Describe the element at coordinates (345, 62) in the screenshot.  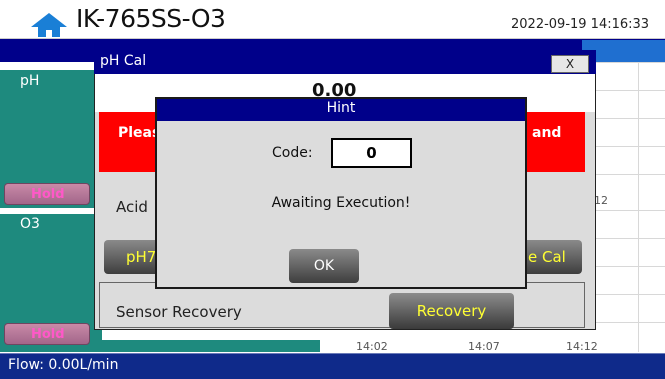
I see `ph-cal-titlebar` at that location.